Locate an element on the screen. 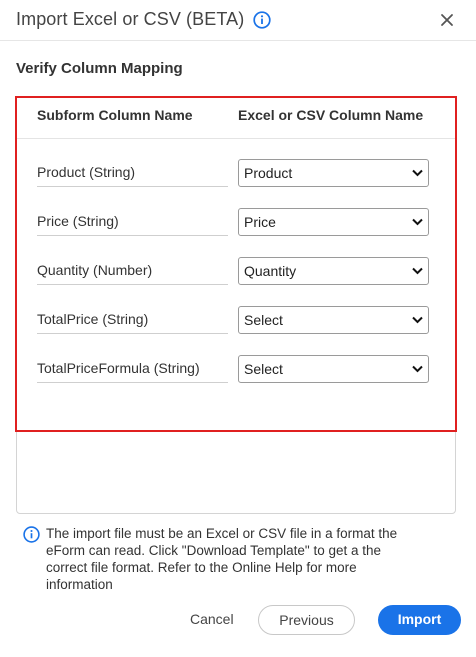  excel-column-select: Price is located at coordinates (333, 222).